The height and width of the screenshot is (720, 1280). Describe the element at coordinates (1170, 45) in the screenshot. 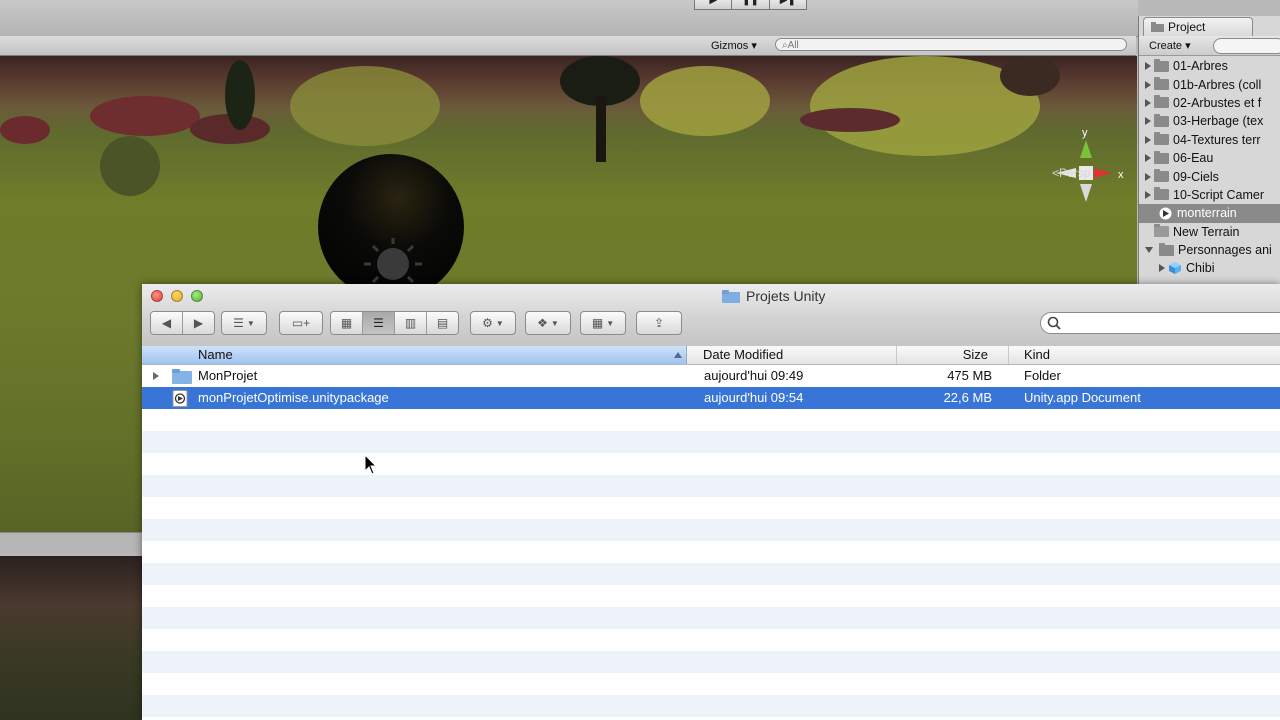

I see `create-dropdown: Create ▾` at that location.